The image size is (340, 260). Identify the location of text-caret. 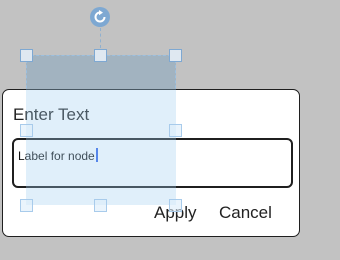
(96, 155).